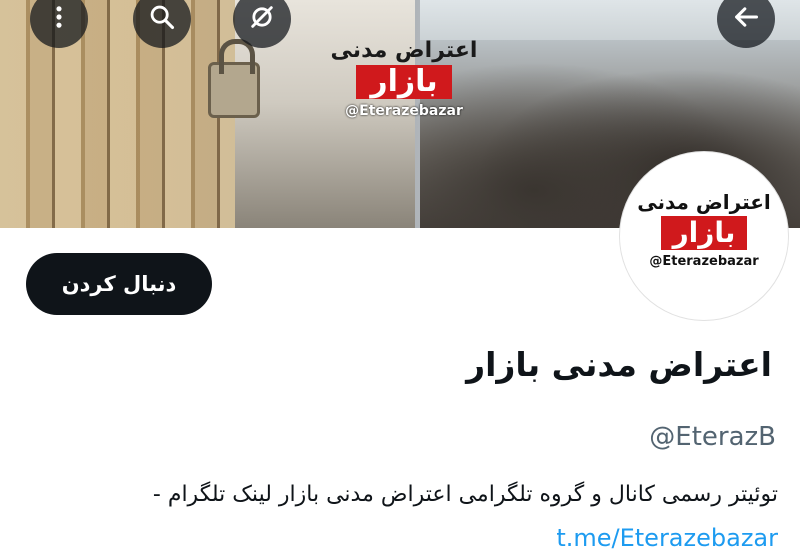 The width and height of the screenshot is (800, 557). What do you see at coordinates (704, 202) in the screenshot?
I see `avatar-title: اعتراض مدنی` at bounding box center [704, 202].